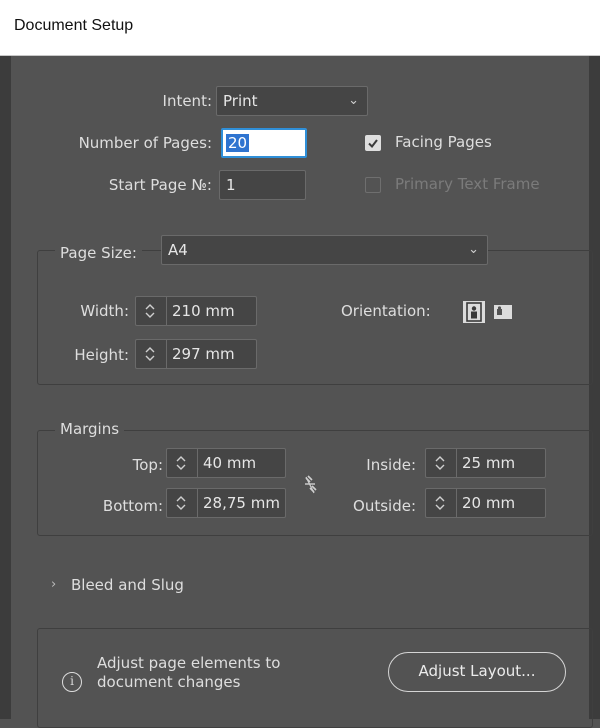  Describe the element at coordinates (104, 311) in the screenshot. I see `width-label: Width:` at that location.